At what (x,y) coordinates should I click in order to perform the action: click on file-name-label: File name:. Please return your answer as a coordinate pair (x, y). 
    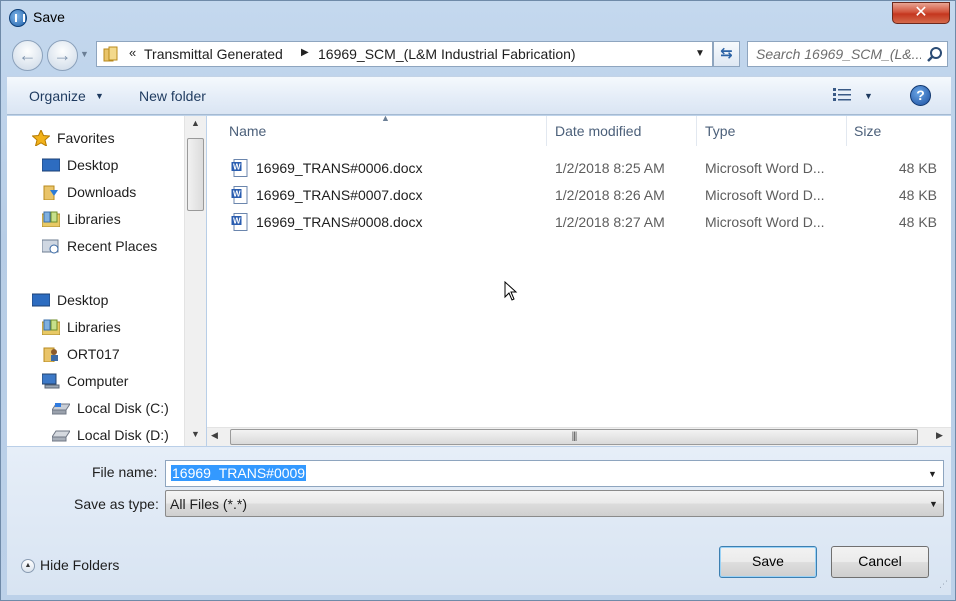
    Looking at the image, I should click on (125, 472).